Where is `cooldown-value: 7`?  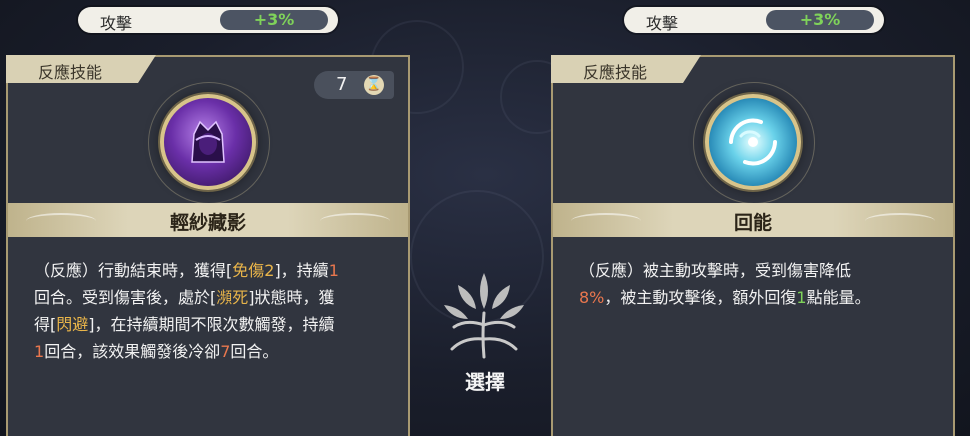
cooldown-value: 7 is located at coordinates (342, 84).